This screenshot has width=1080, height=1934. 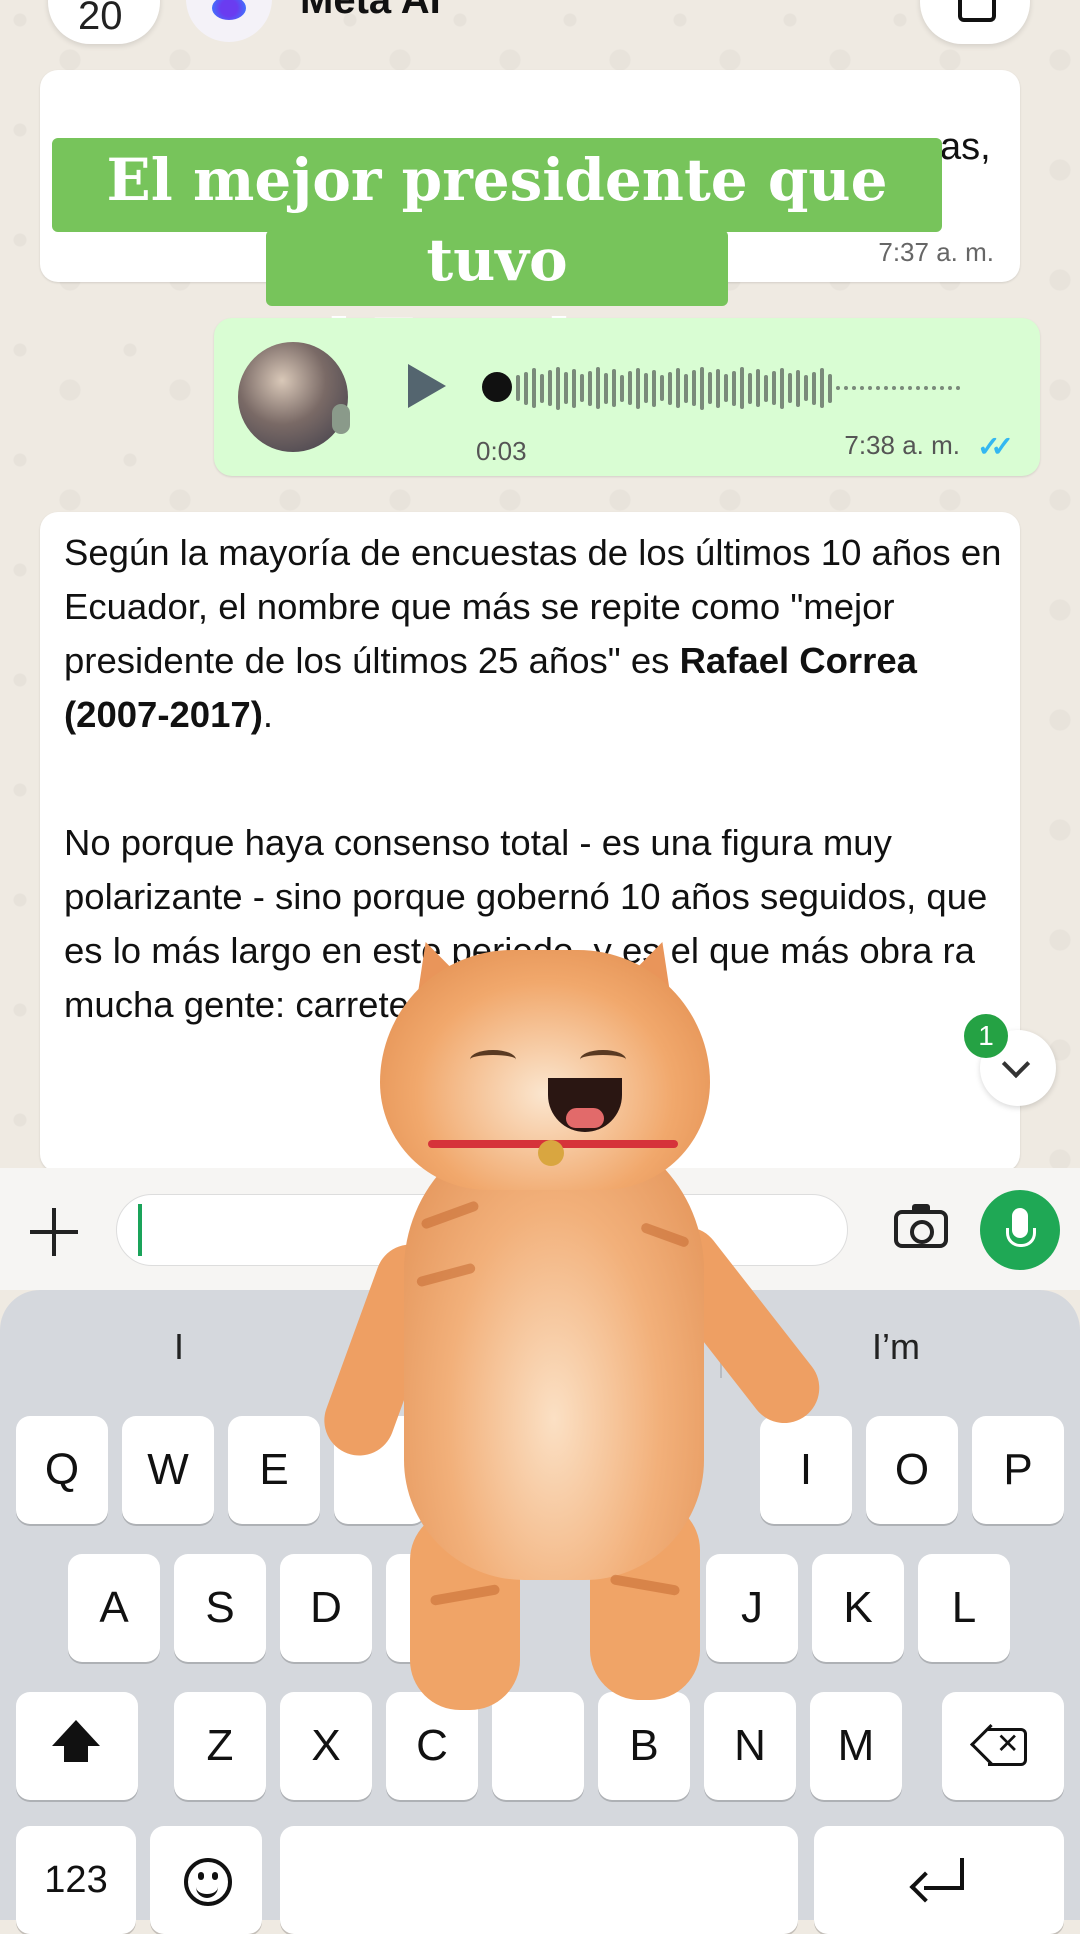 I want to click on key-a: A, so click(x=114, y=1608).